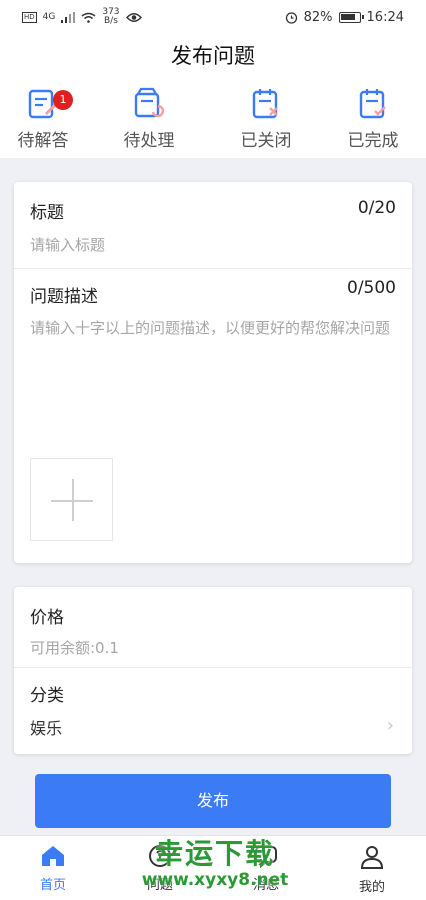 The height and width of the screenshot is (900, 426). Describe the element at coordinates (371, 288) in the screenshot. I see `description-char-count: 0/500` at that location.